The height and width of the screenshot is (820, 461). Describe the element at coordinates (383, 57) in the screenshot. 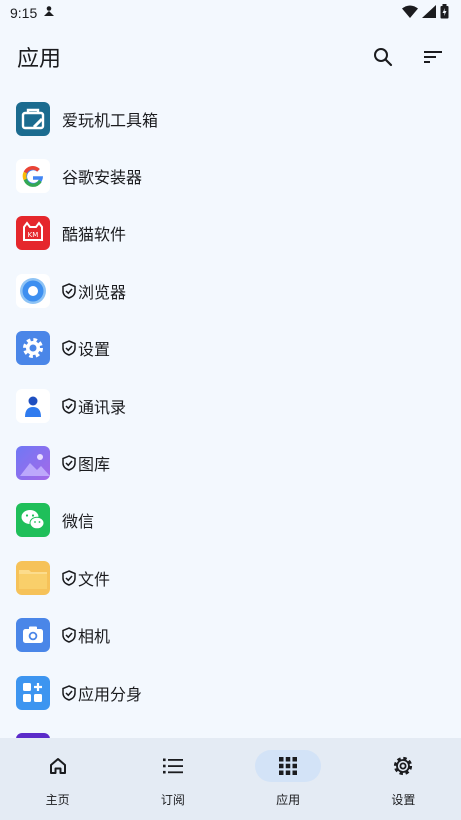

I see `search-icon` at that location.